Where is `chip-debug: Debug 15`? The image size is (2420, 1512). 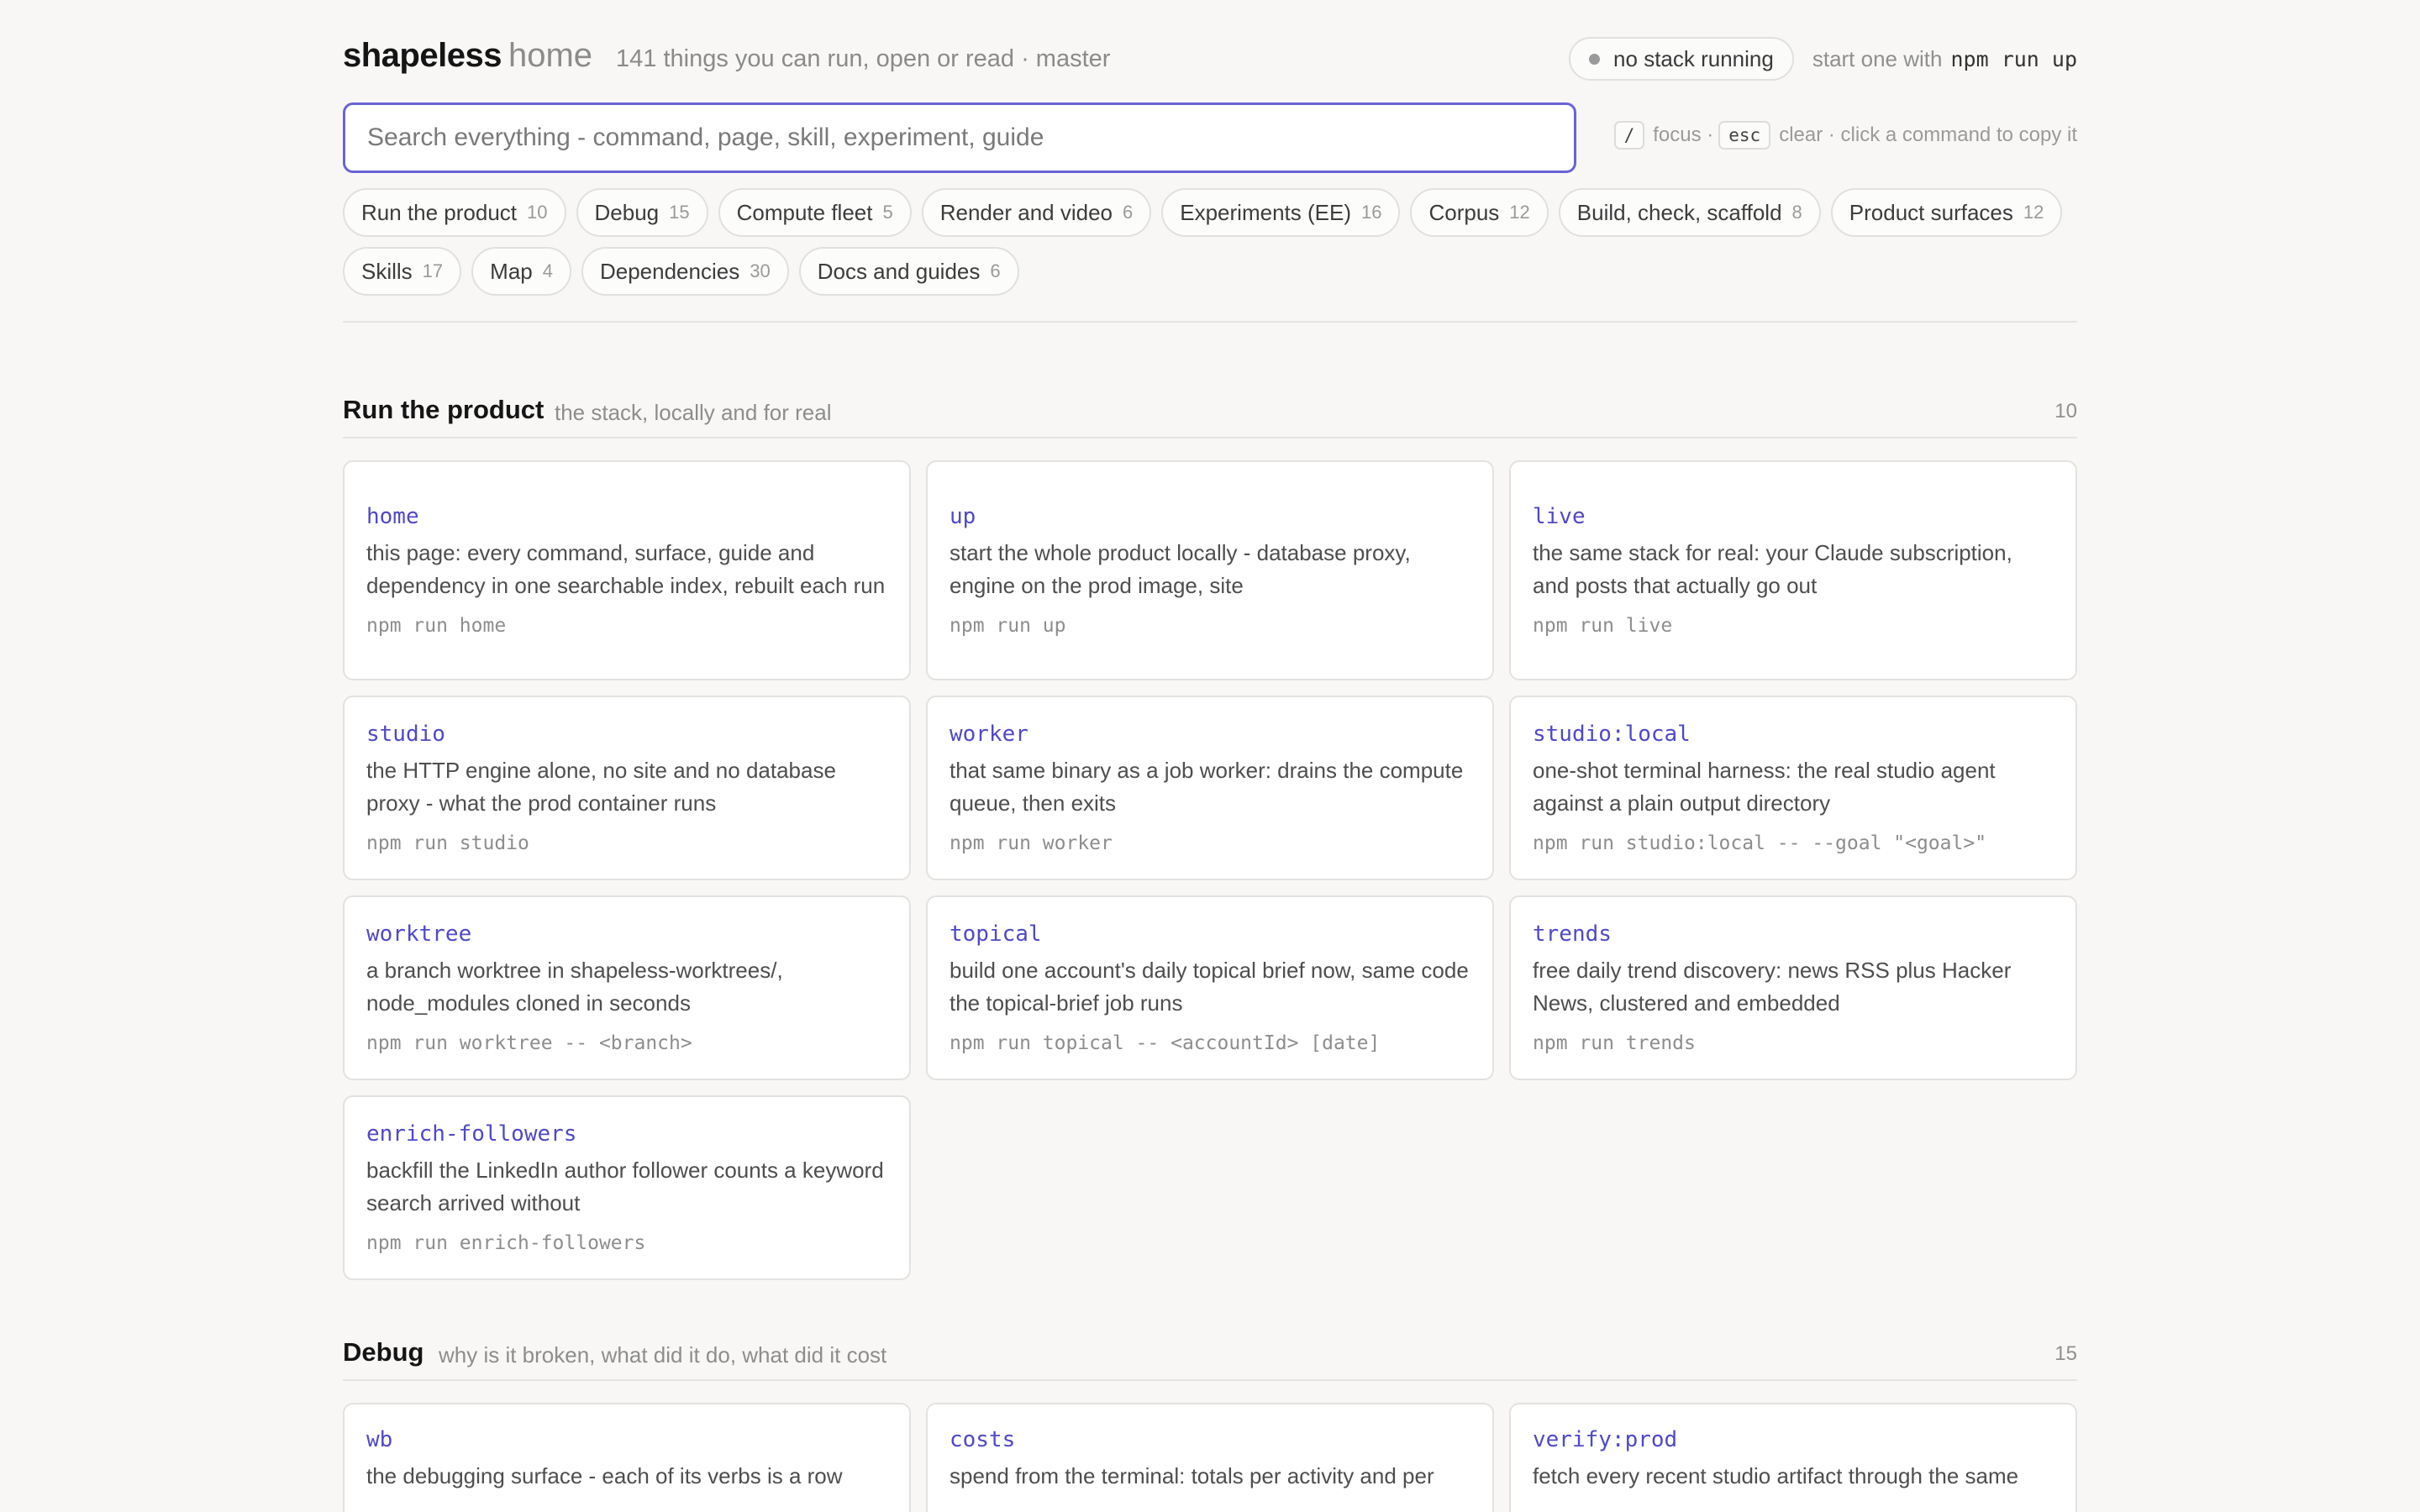 chip-debug: Debug 15 is located at coordinates (642, 212).